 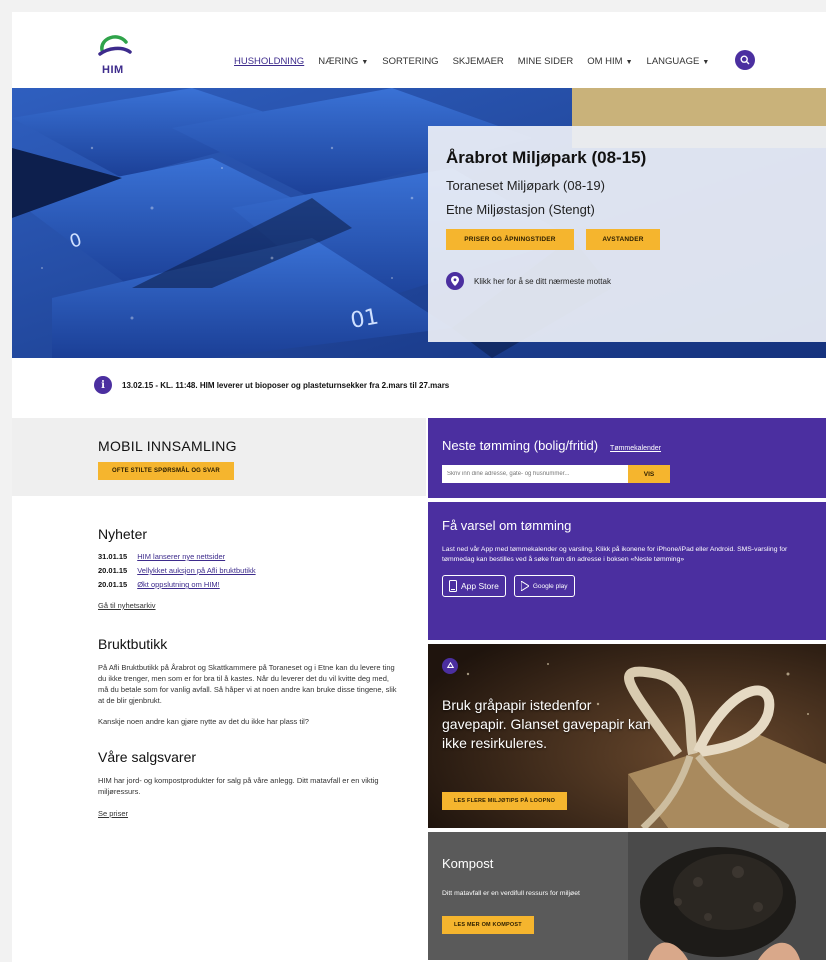 I want to click on app-store-label: App Store, so click(x=480, y=586).